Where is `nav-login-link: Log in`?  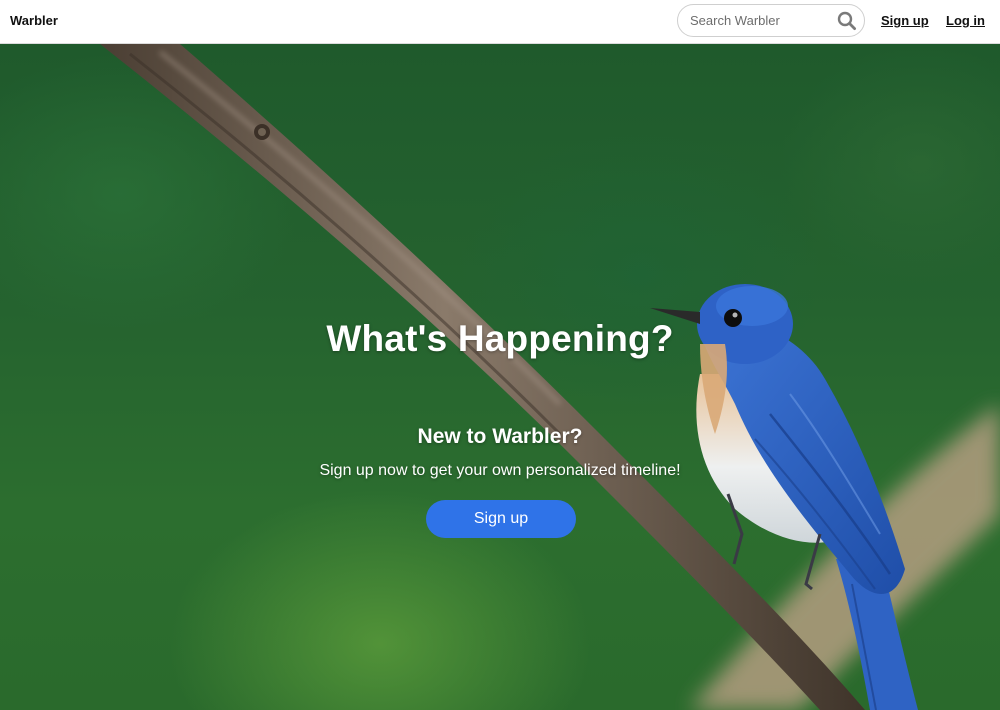 nav-login-link: Log in is located at coordinates (965, 21).